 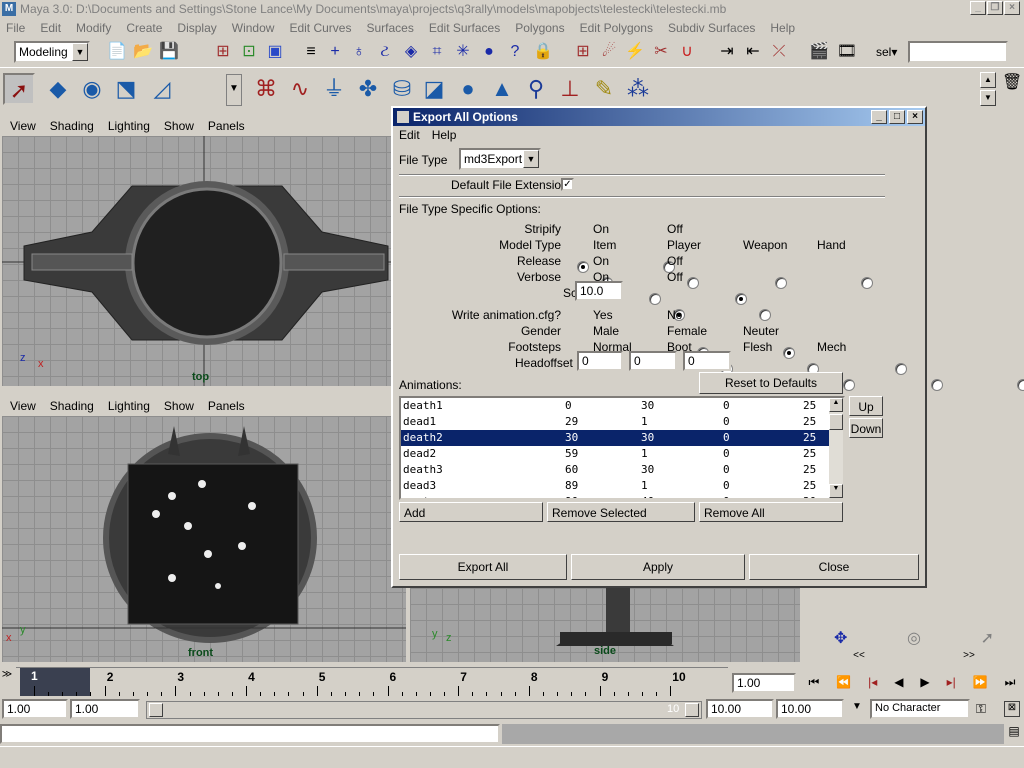 What do you see at coordinates (437, 52) in the screenshot?
I see `snap-surface-icon: ⌗` at bounding box center [437, 52].